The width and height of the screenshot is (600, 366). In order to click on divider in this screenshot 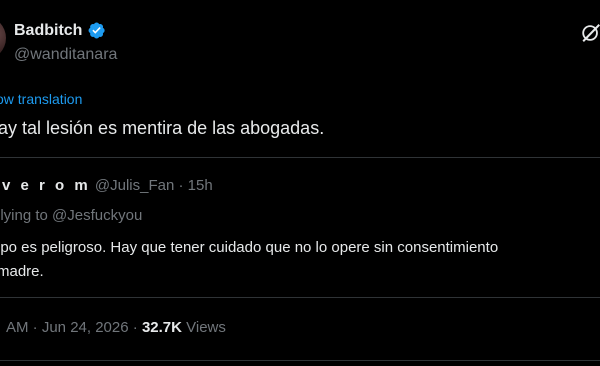, I will do `click(300, 360)`.